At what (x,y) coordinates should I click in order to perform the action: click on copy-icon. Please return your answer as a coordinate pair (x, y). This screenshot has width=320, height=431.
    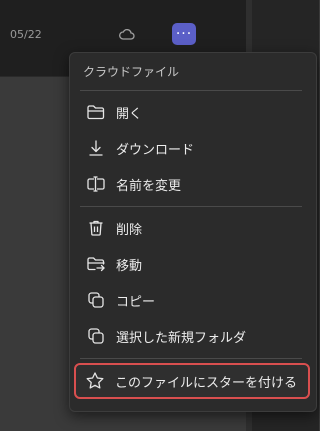
    Looking at the image, I should click on (96, 300).